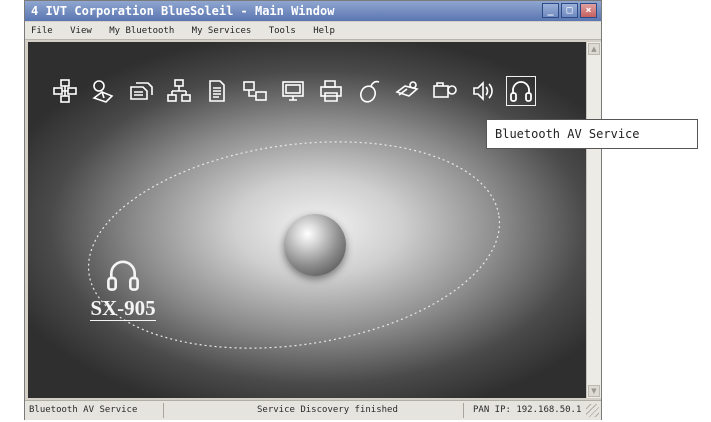  I want to click on dial-up-networking-icon, so click(65, 91).